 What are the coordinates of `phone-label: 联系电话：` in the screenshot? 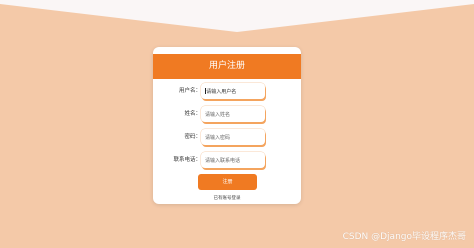 It's located at (187, 160).